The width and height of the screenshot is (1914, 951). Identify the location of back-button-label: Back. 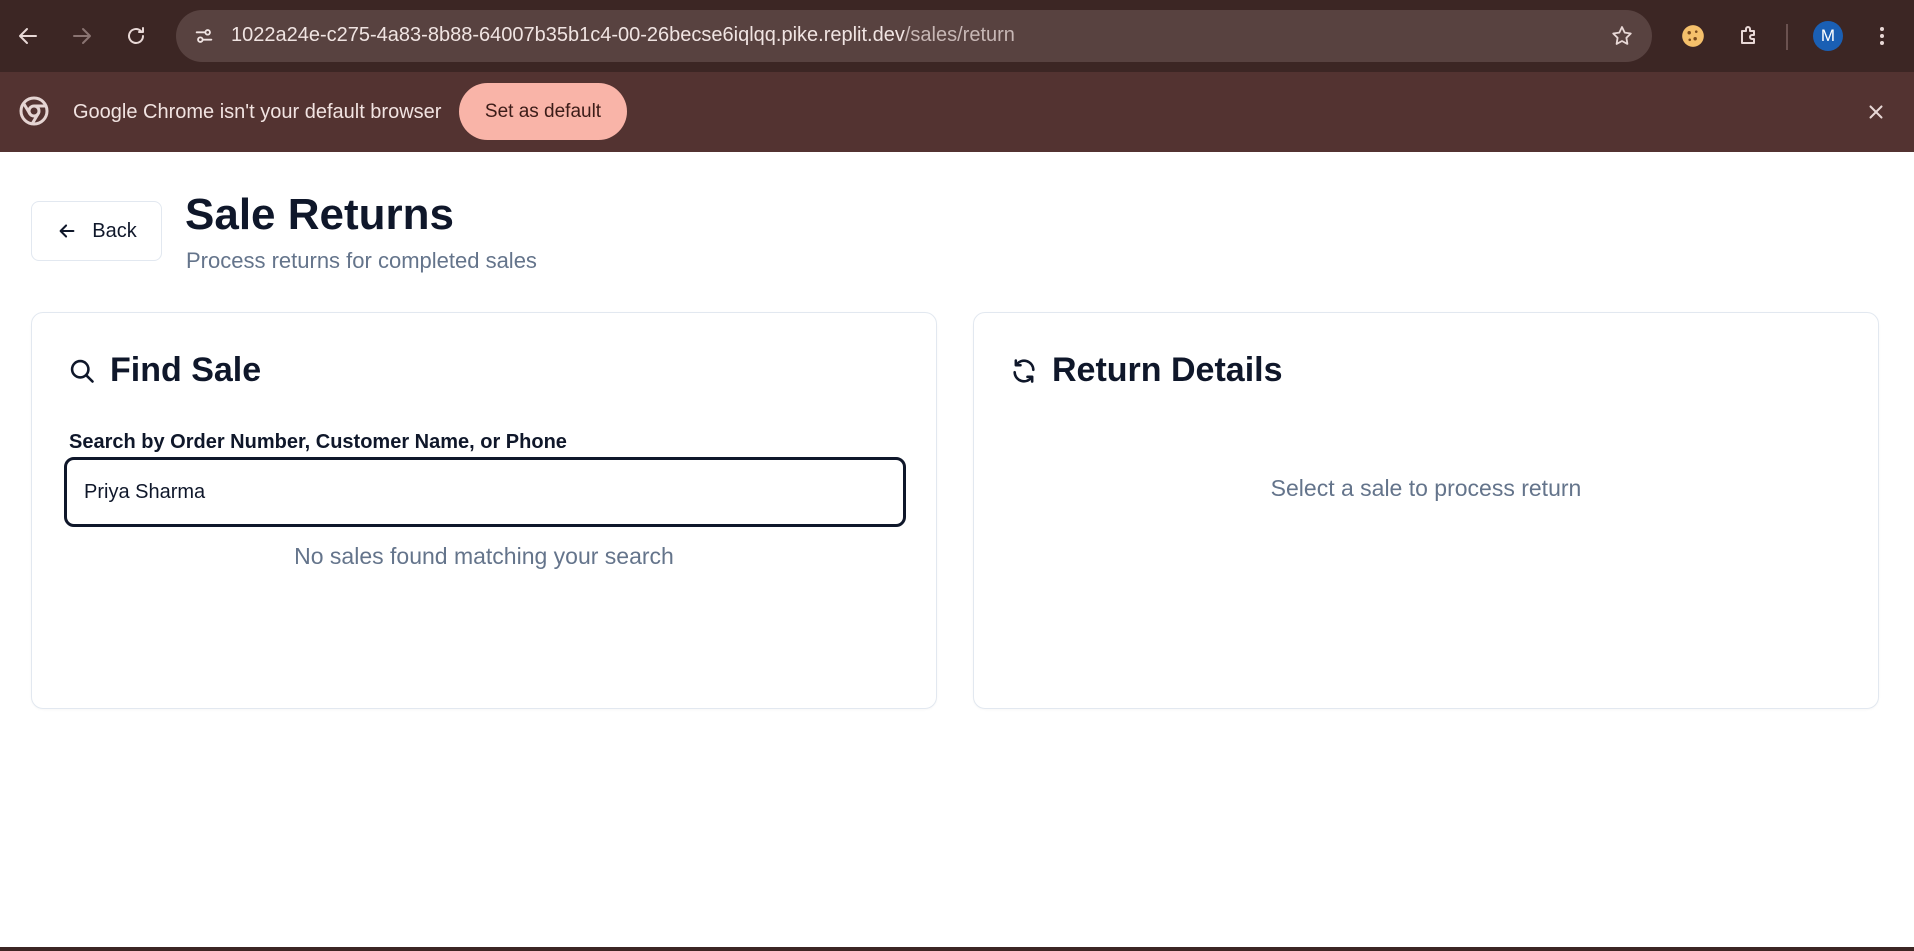
(114, 230).